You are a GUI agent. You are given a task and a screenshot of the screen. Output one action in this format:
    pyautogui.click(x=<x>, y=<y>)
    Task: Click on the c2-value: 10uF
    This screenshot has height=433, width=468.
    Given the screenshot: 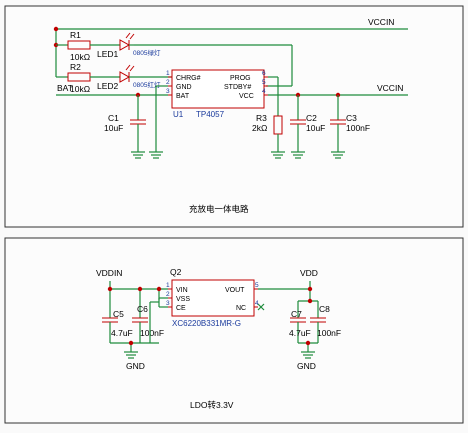 What is the action you would take?
    pyautogui.click(x=315, y=128)
    